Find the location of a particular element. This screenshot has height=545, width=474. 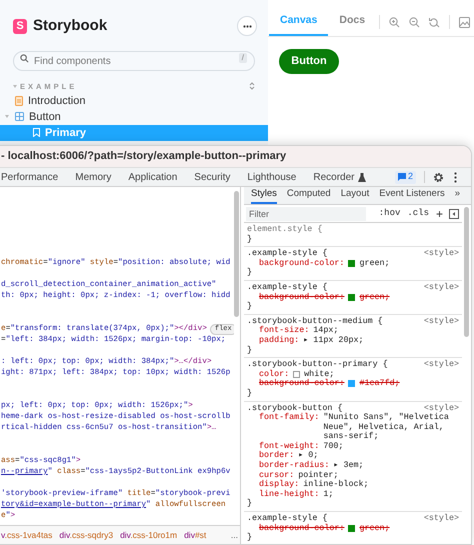

zoom-in-icon is located at coordinates (394, 22).